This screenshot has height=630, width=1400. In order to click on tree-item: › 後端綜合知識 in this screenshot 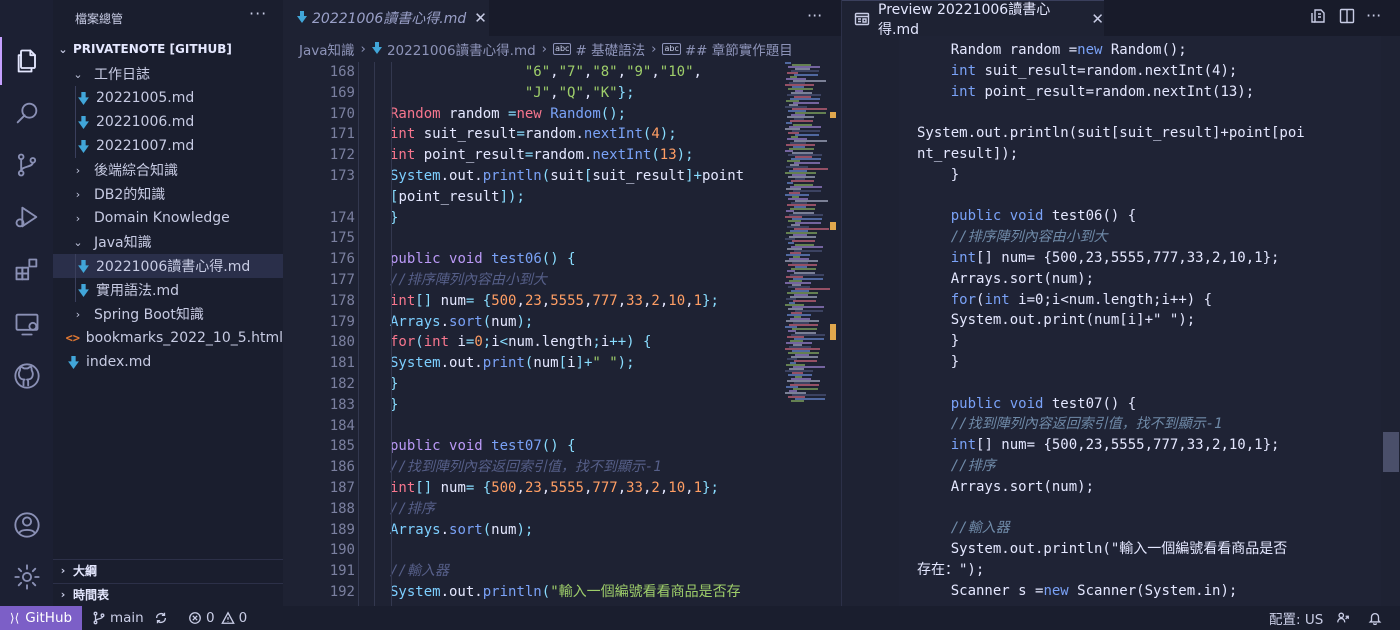, I will do `click(168, 170)`.